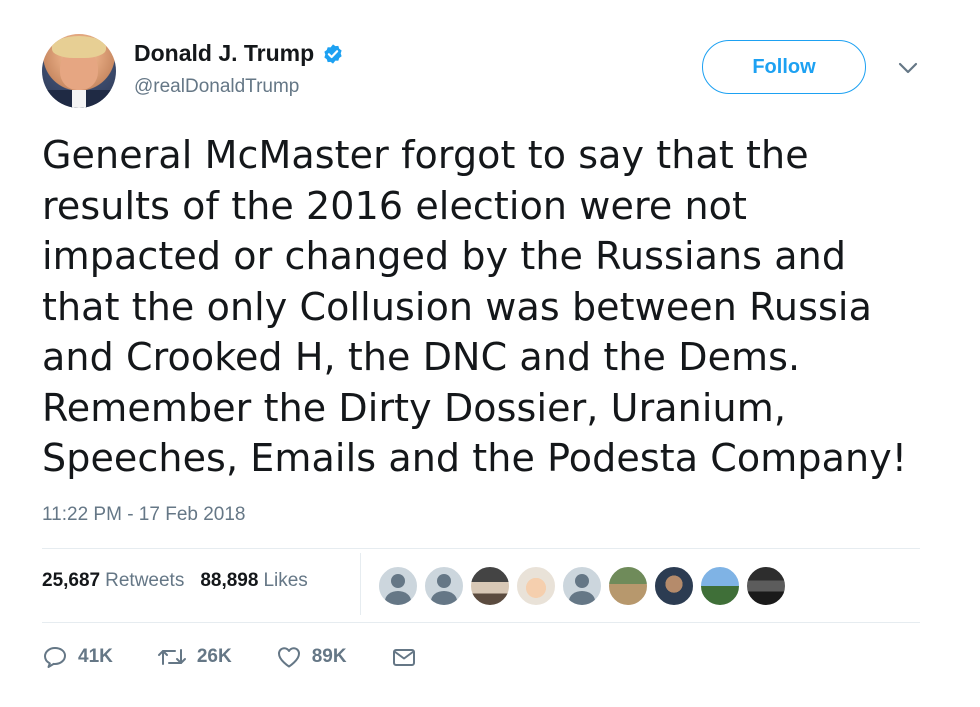 The image size is (980, 707). I want to click on likers-avatars, so click(585, 586).